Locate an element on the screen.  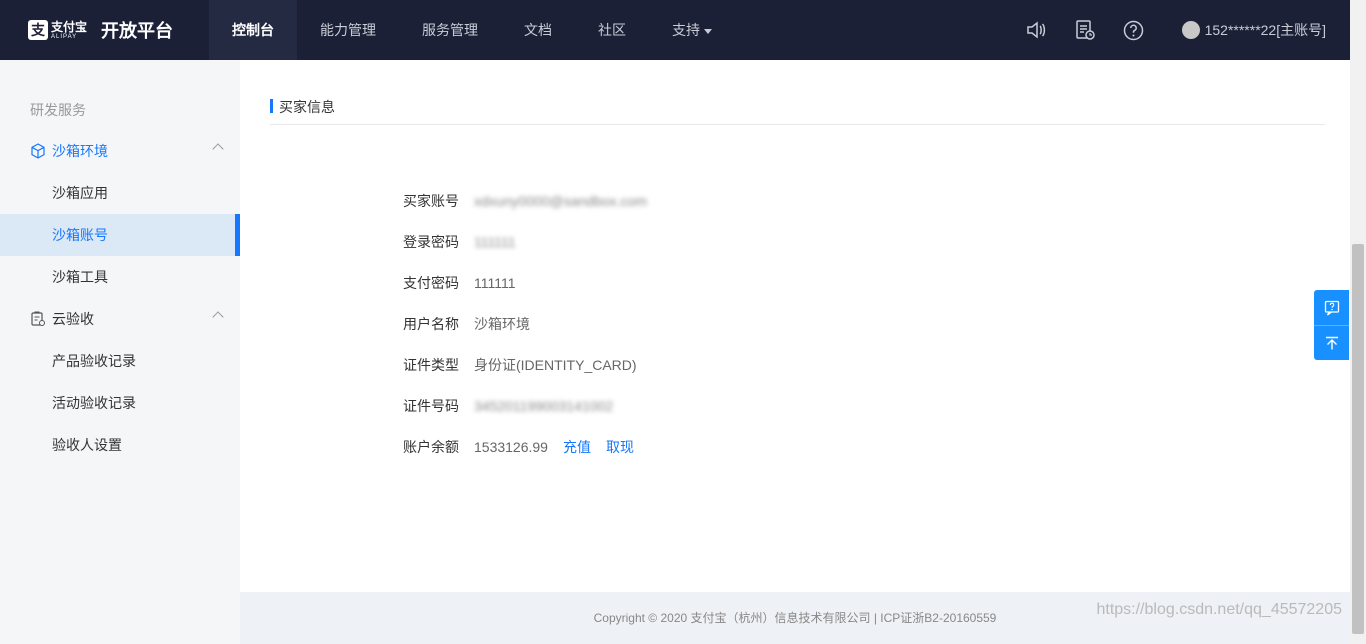
main-nav: 控制台 能力管理 服务管理 文档 社区 支持 is located at coordinates (472, 30).